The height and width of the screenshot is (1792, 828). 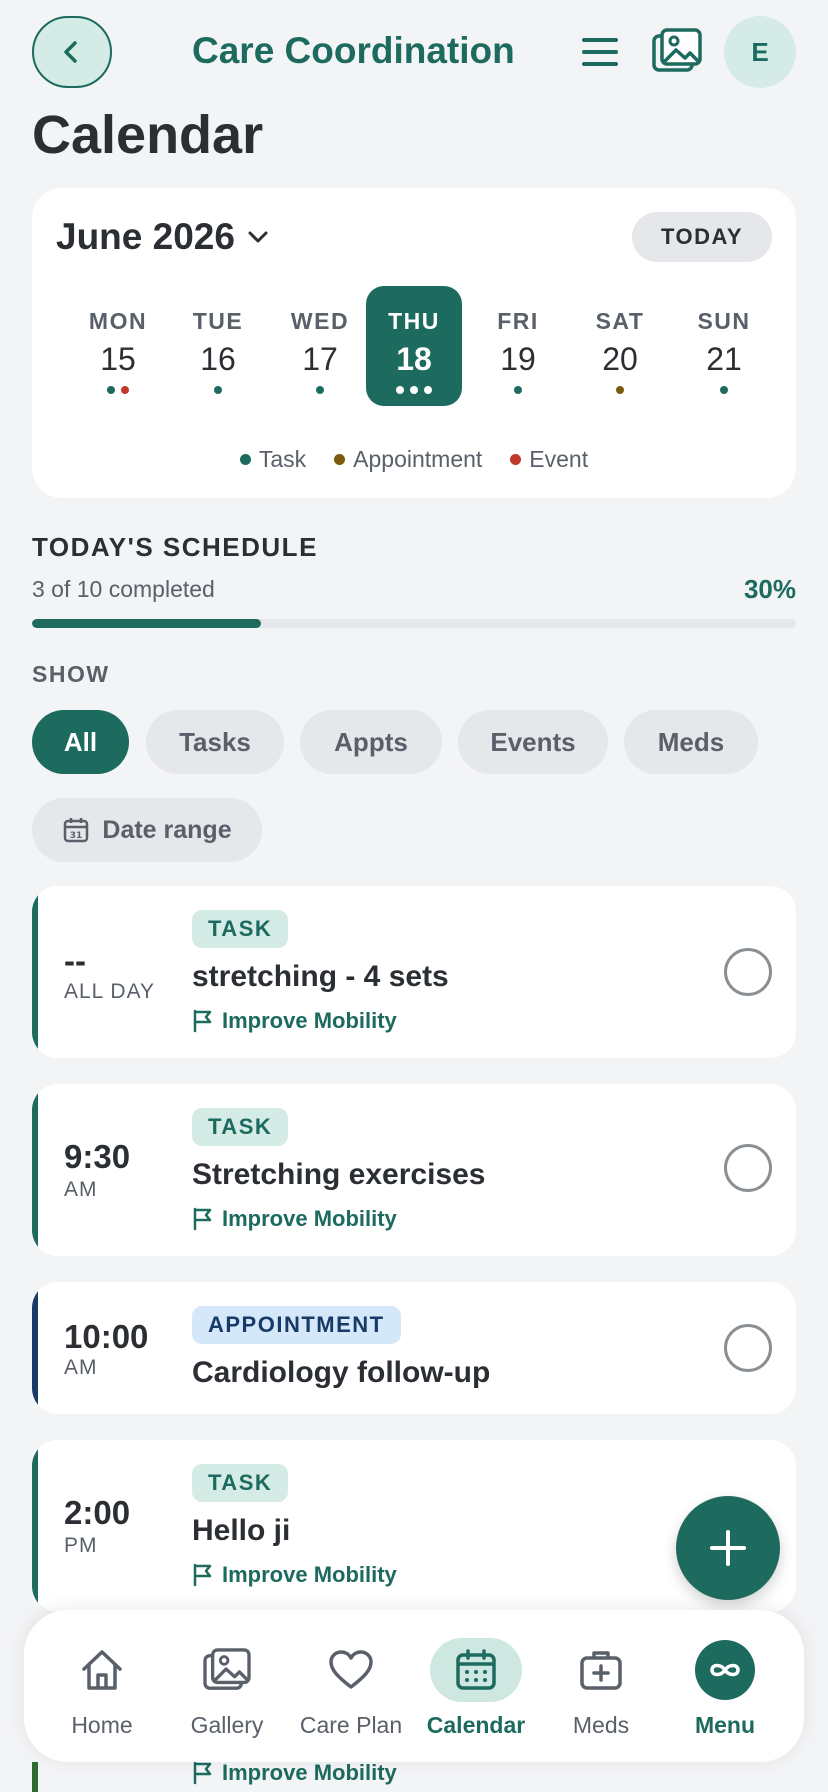 What do you see at coordinates (620, 390) in the screenshot?
I see `appointment-dot` at bounding box center [620, 390].